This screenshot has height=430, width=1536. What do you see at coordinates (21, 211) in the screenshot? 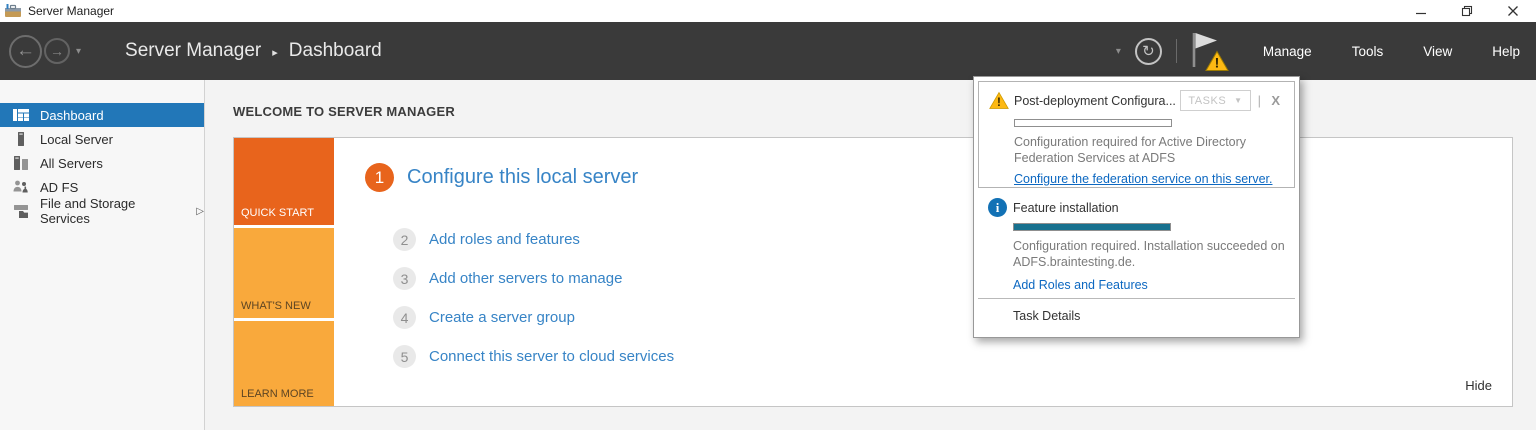
I see `file-storage-icon` at bounding box center [21, 211].